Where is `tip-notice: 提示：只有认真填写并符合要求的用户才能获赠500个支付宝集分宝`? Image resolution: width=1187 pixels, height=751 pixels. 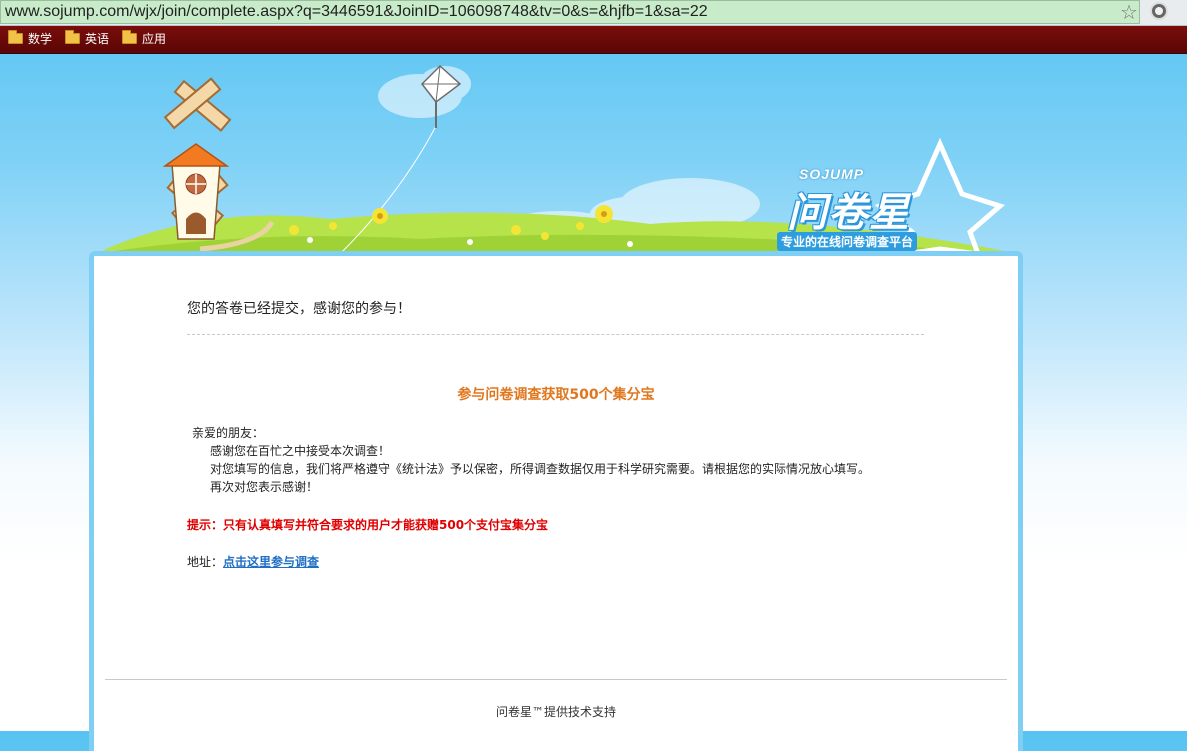
tip-notice: 提示：只有认真填写并符合要求的用户才能获赠500个支付宝集分宝 is located at coordinates (368, 525).